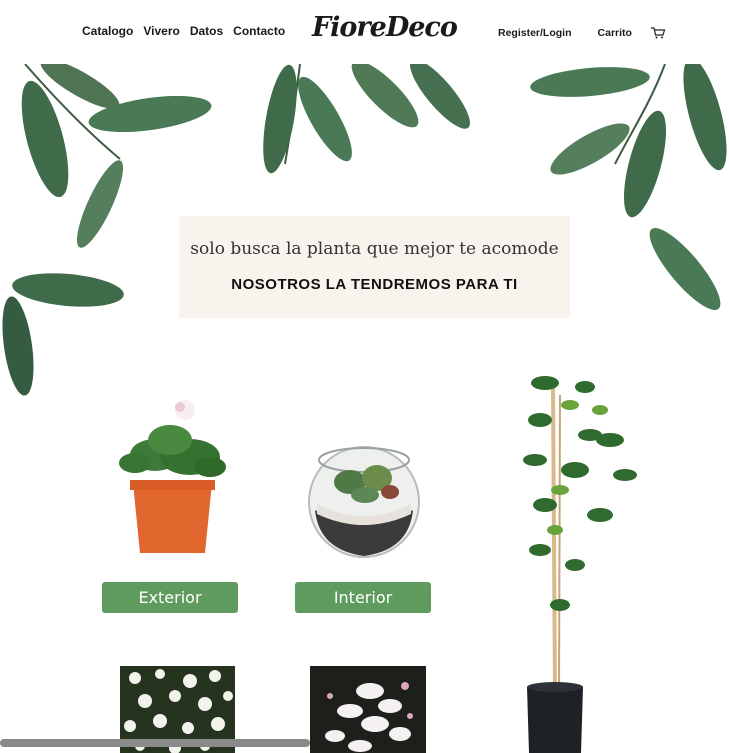 Image resolution: width=729 pixels, height=753 pixels. I want to click on leaf-branch-top-center, so click(366, 119).